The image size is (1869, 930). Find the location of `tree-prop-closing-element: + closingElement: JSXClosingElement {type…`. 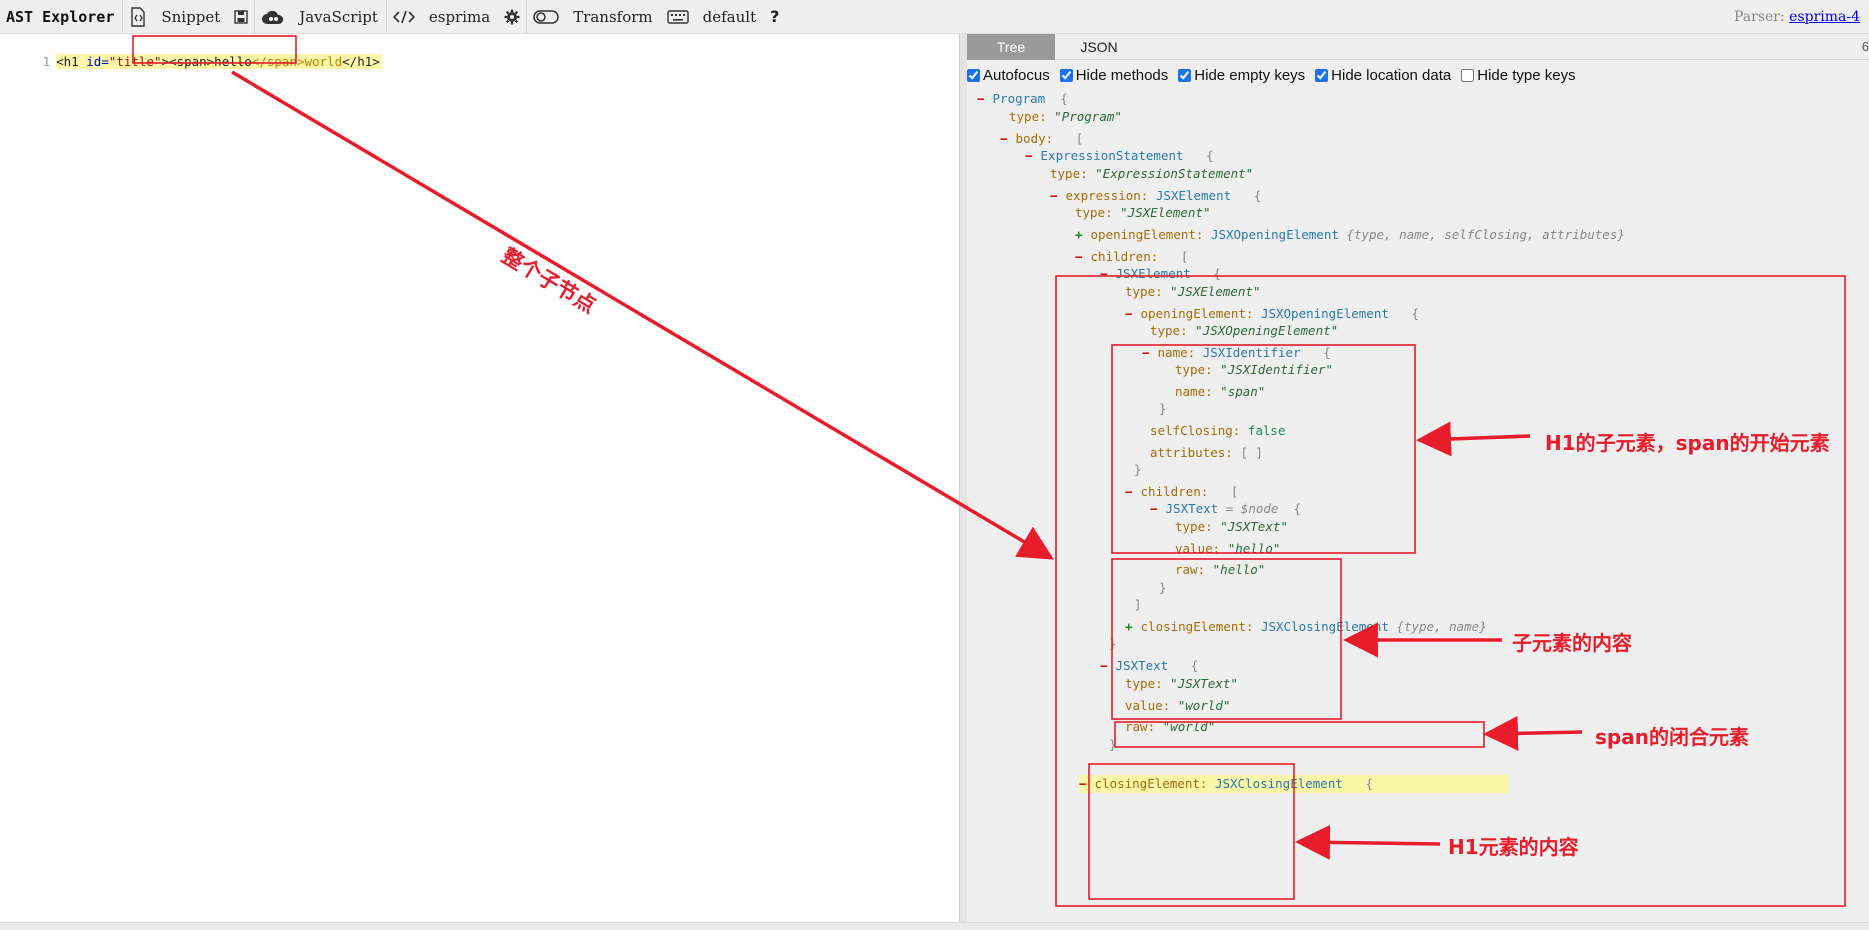

tree-prop-closing-element: + closingElement: JSXClosingElement {type… is located at coordinates (1306, 627).